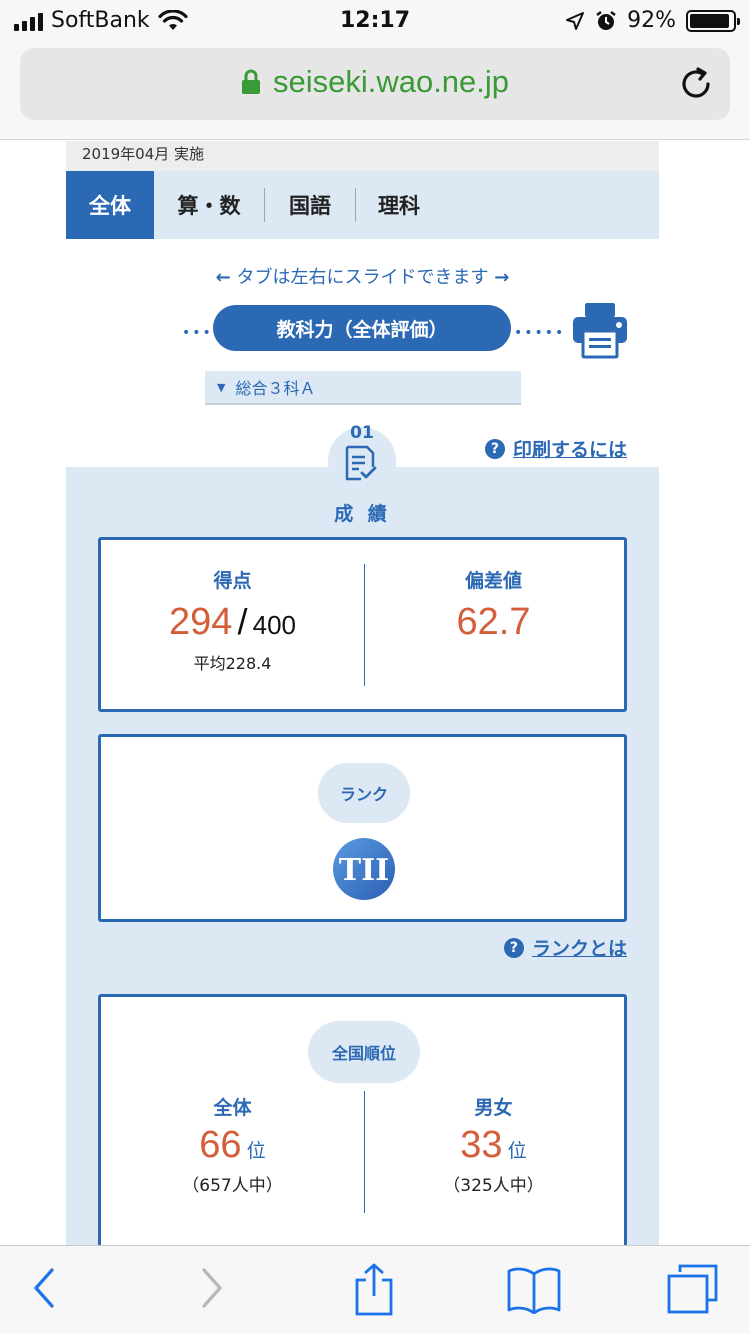  I want to click on tab-science: 理科, so click(399, 205).